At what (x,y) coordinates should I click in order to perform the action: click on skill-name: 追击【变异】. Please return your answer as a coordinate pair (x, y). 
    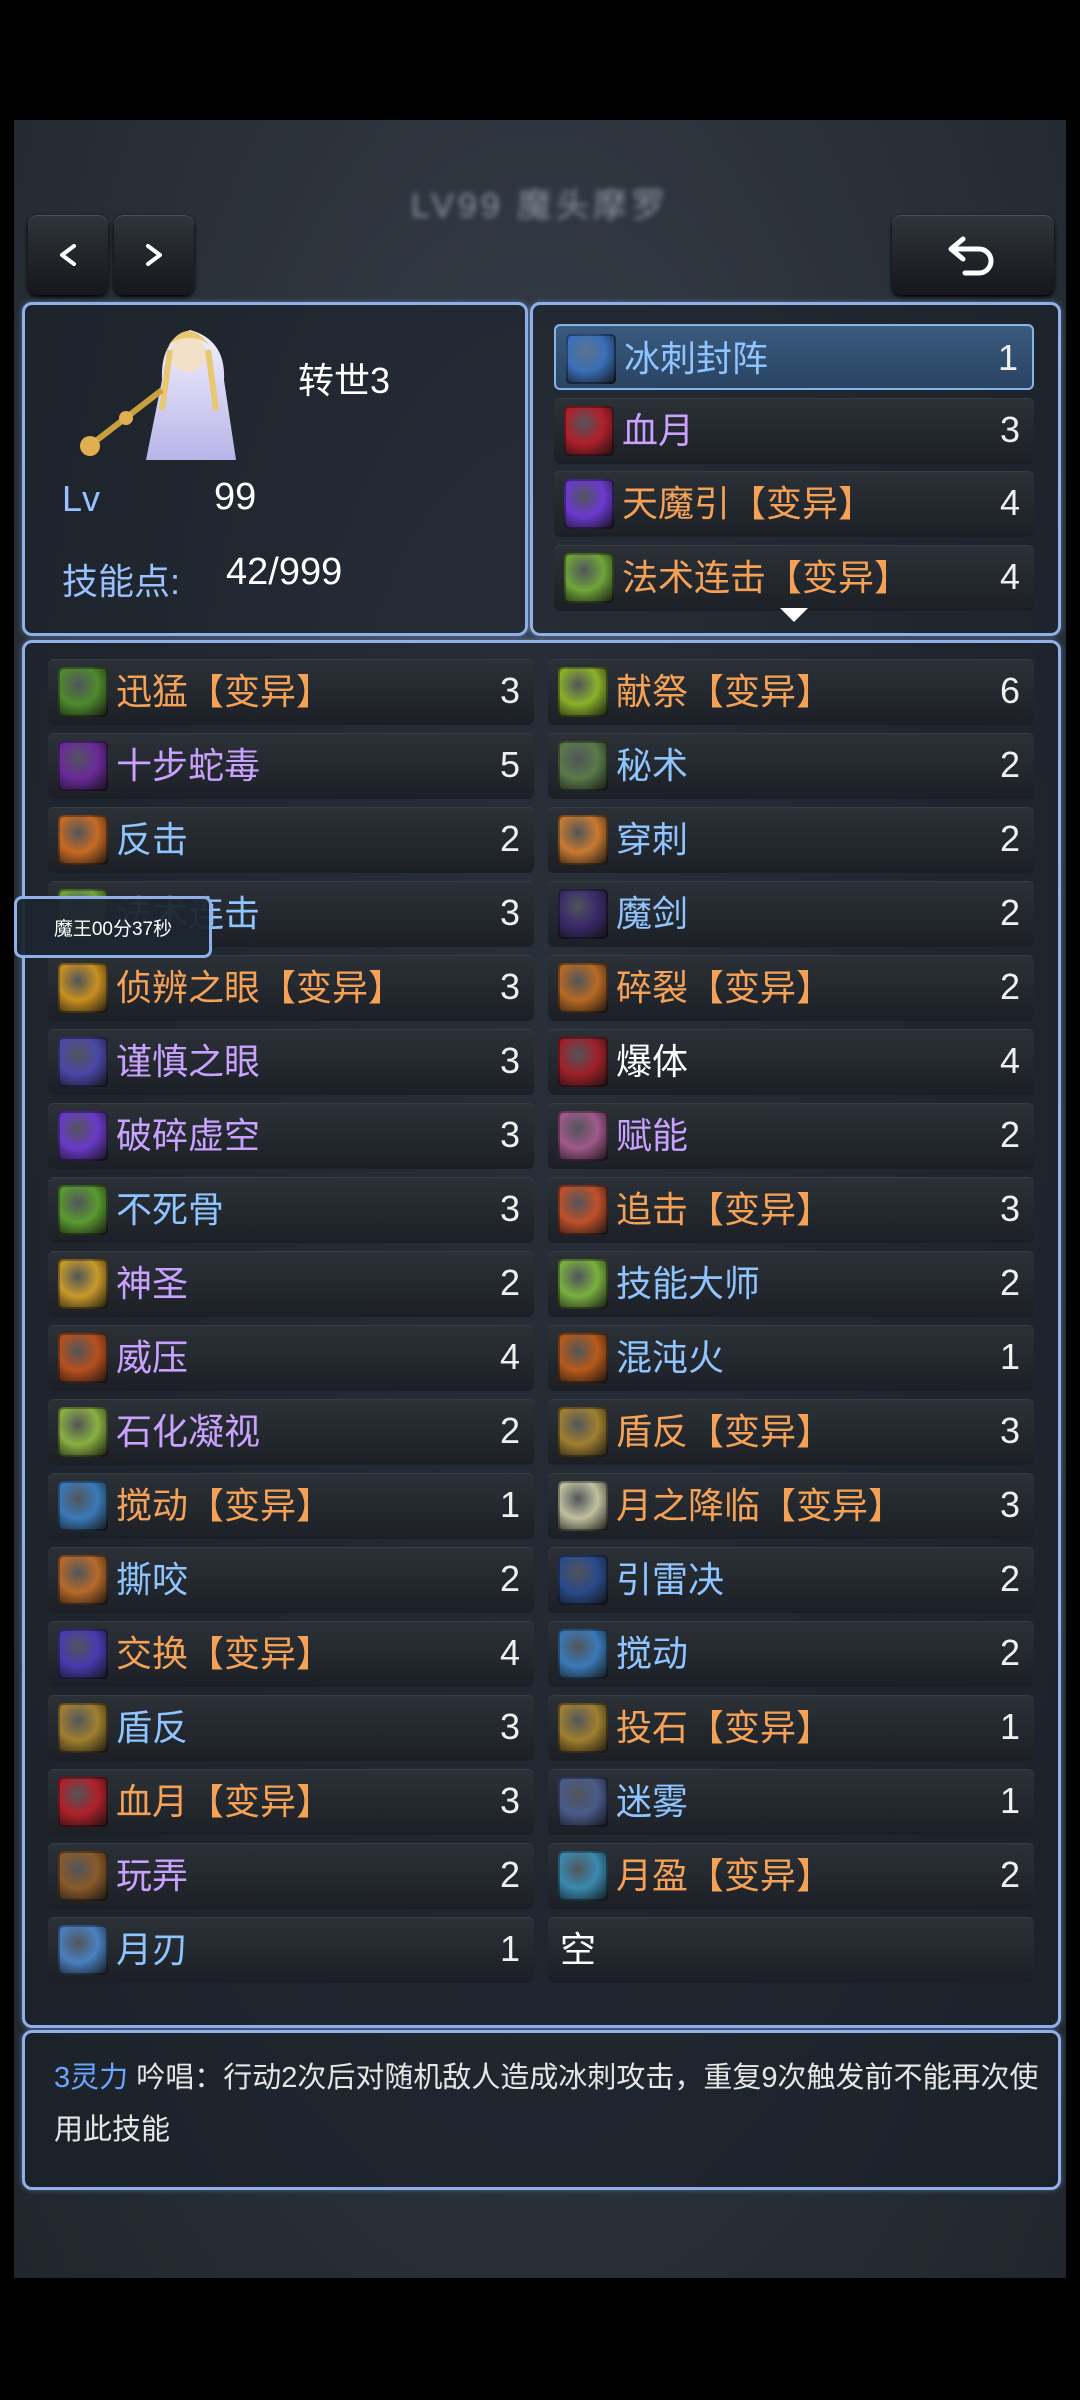
    Looking at the image, I should click on (724, 1209).